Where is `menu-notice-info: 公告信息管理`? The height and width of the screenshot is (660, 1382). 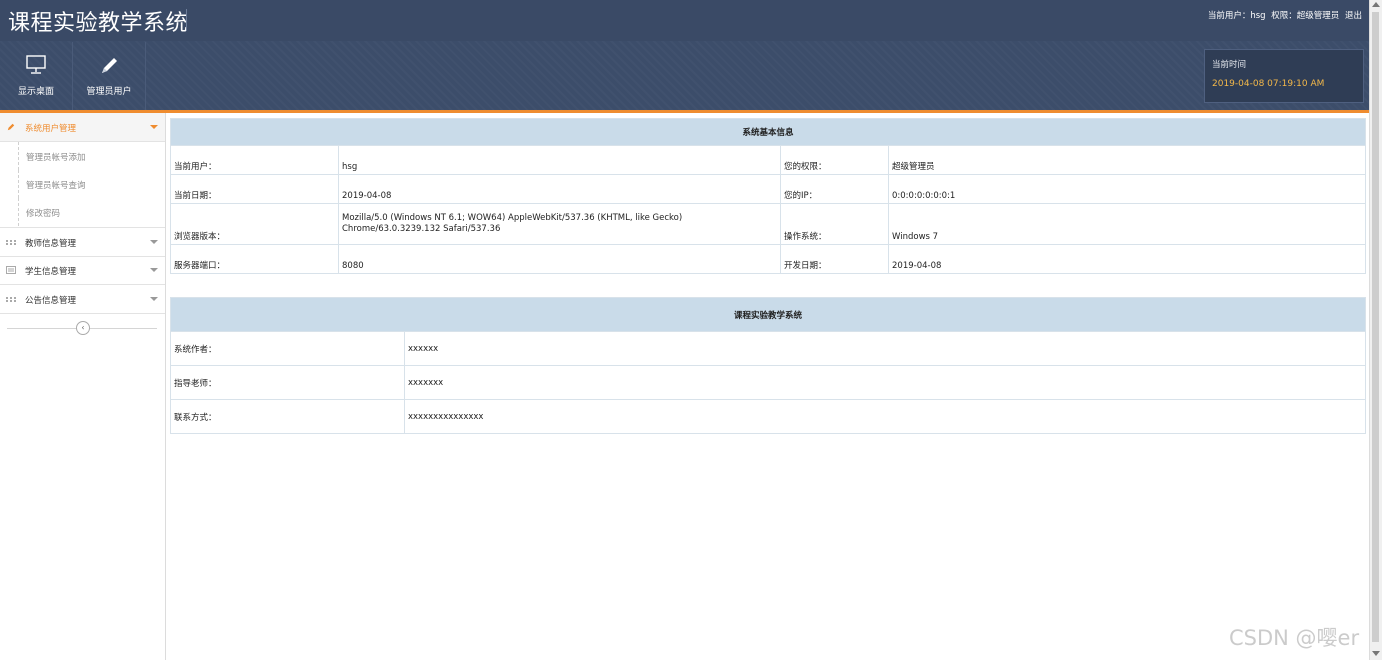 menu-notice-info: 公告信息管理 is located at coordinates (82, 299).